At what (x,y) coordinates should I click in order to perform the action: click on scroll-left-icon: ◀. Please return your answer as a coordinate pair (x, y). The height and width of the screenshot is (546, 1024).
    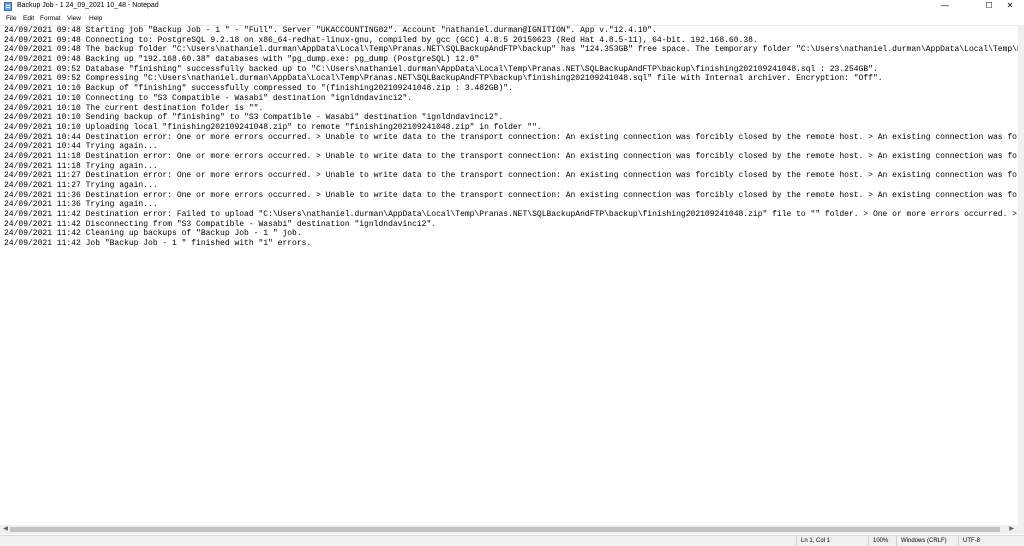
    Looking at the image, I should click on (5, 529).